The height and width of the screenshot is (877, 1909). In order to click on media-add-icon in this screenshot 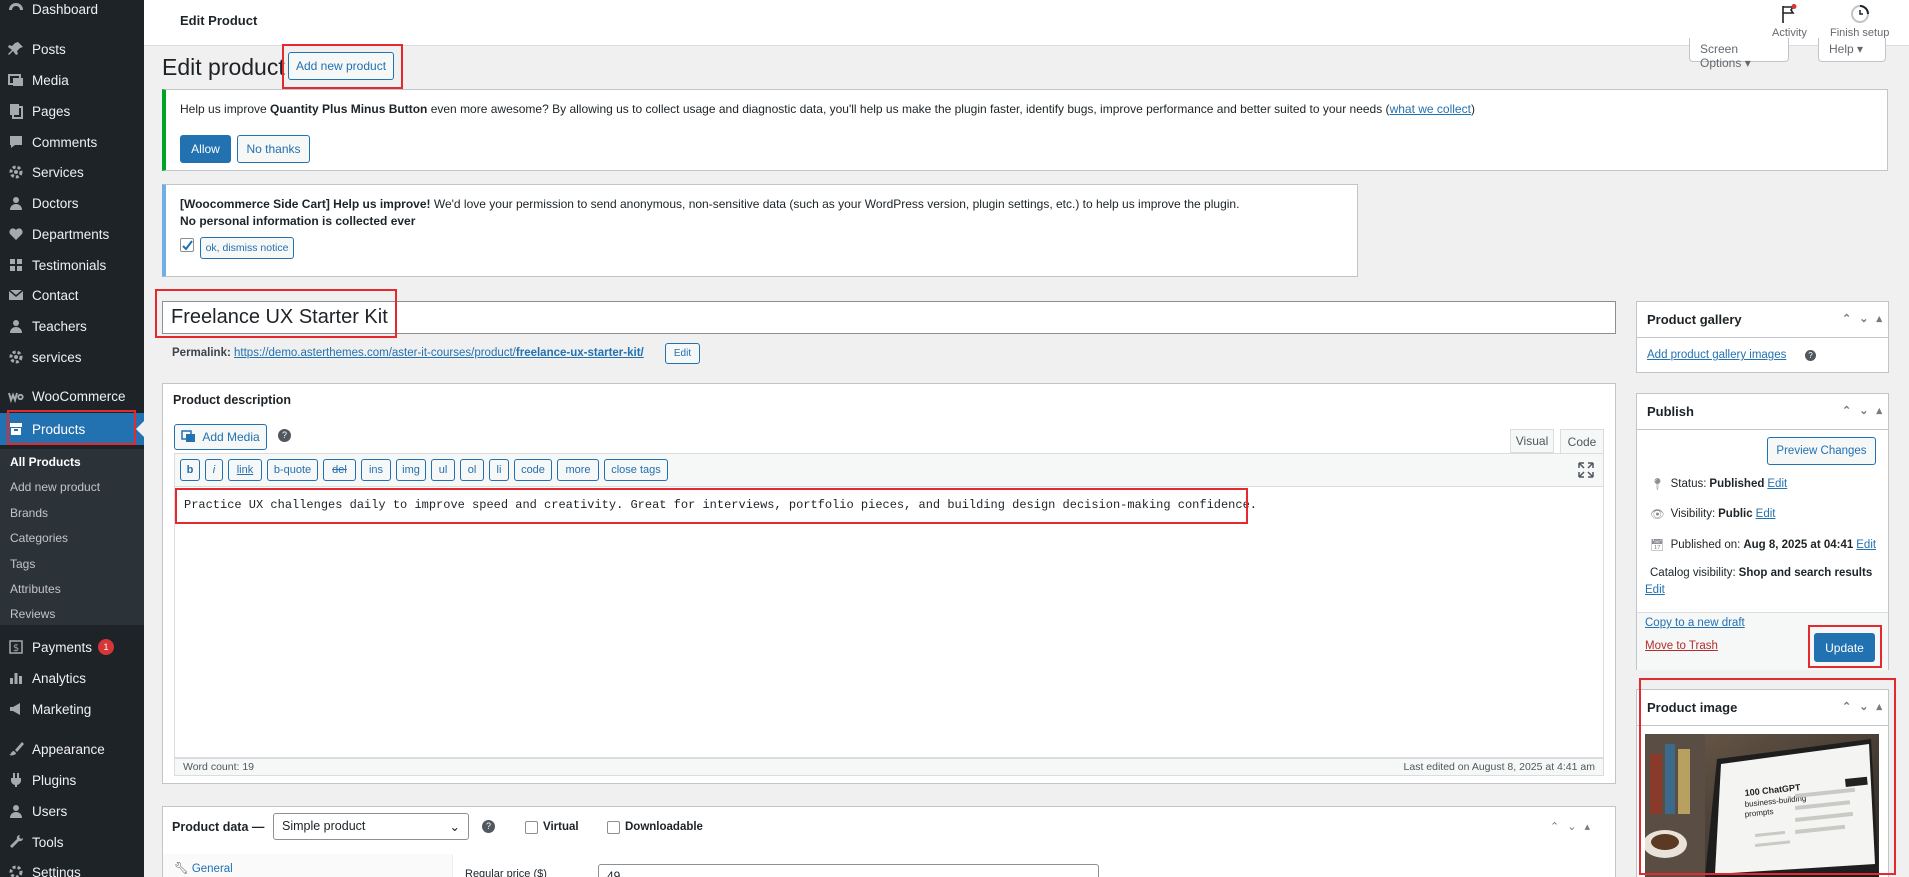, I will do `click(188, 436)`.